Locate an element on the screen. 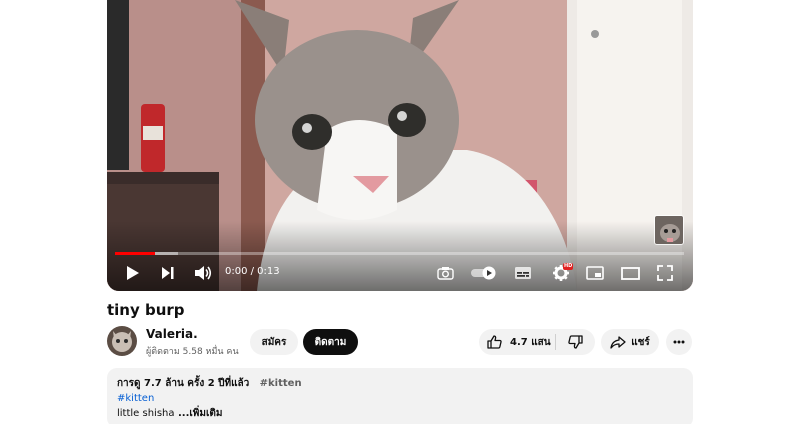  thumbs-down-icon is located at coordinates (575, 342).